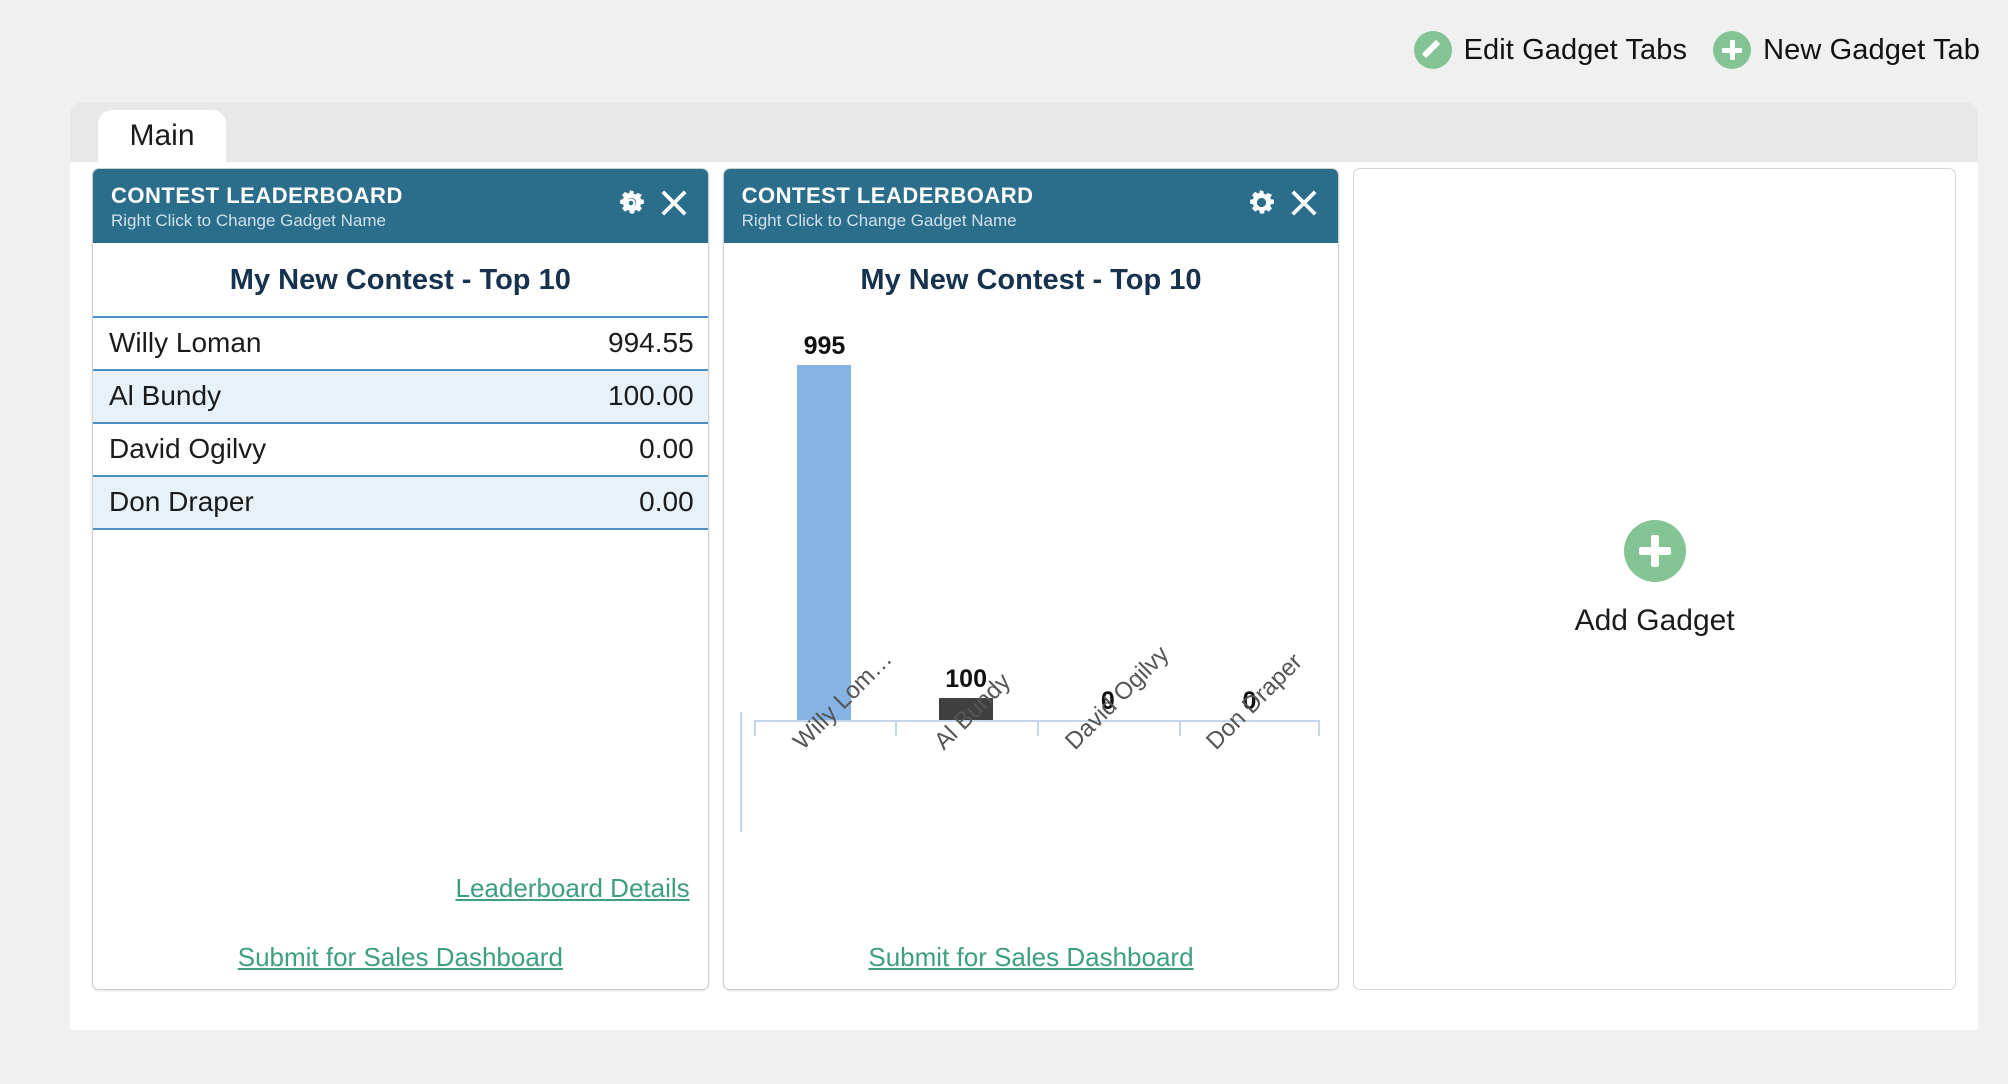 Image resolution: width=2008 pixels, height=1084 pixels. What do you see at coordinates (185, 343) in the screenshot?
I see `row-name: Willy Loman` at bounding box center [185, 343].